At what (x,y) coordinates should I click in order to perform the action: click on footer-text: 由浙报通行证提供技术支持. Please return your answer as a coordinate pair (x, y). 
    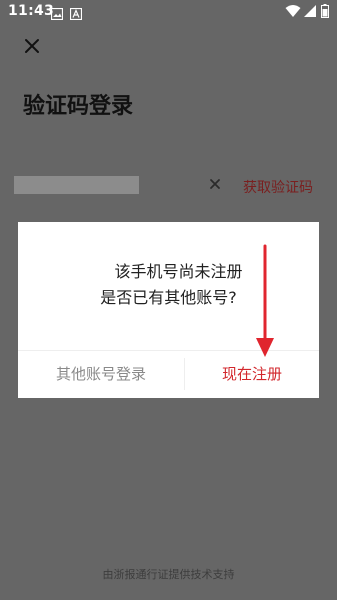
    Looking at the image, I should click on (168, 574).